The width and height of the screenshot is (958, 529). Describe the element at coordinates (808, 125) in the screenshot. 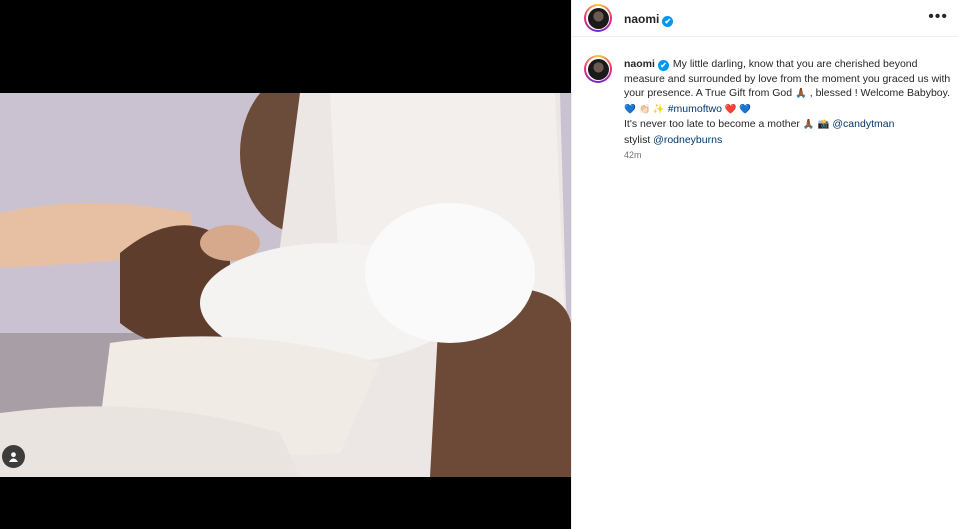

I see `praying-emoji-2: 🙏🏾` at that location.